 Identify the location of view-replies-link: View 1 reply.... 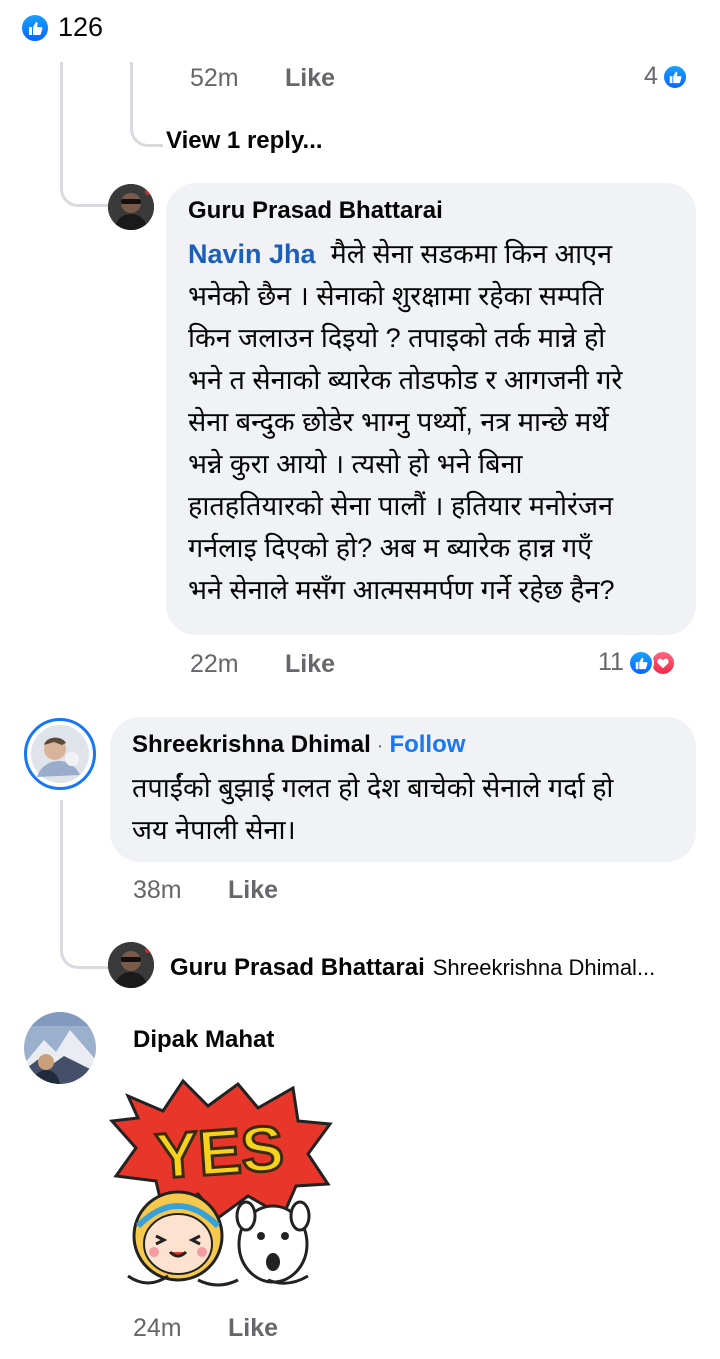
(244, 141).